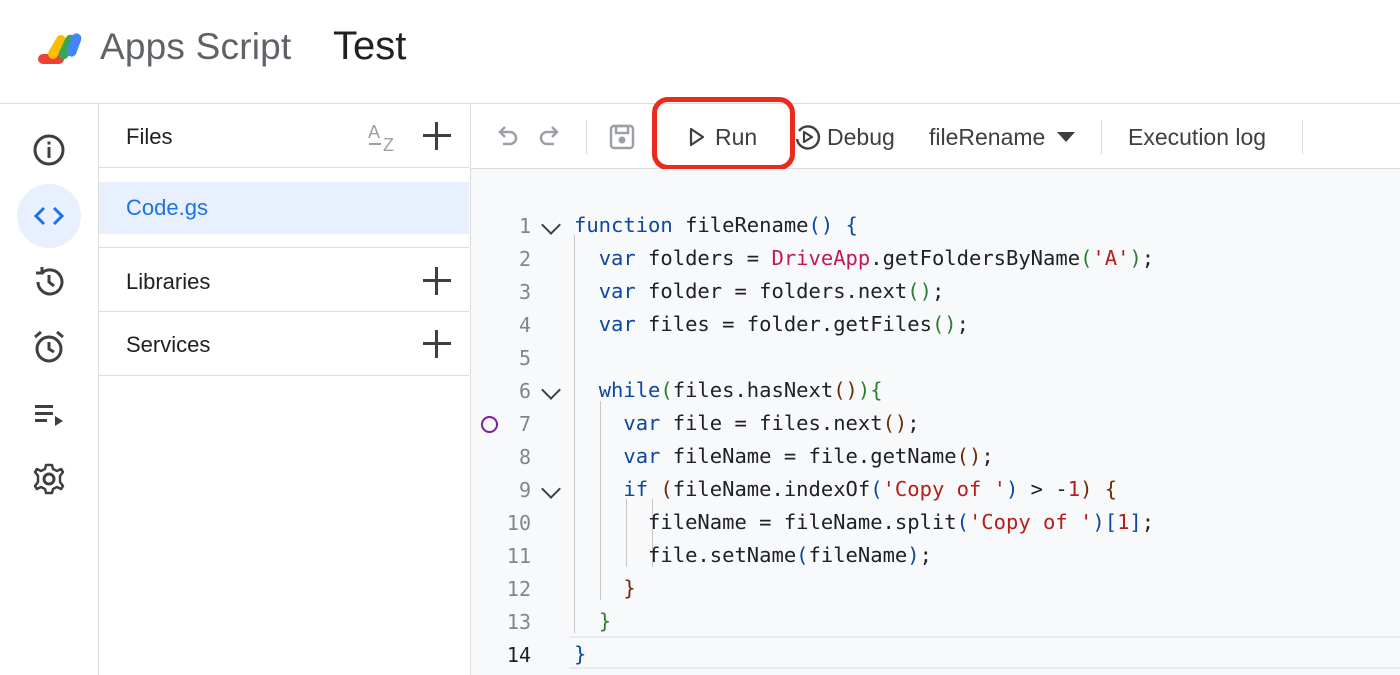 This screenshot has height=675, width=1400. I want to click on history-nav-button, so click(49, 282).